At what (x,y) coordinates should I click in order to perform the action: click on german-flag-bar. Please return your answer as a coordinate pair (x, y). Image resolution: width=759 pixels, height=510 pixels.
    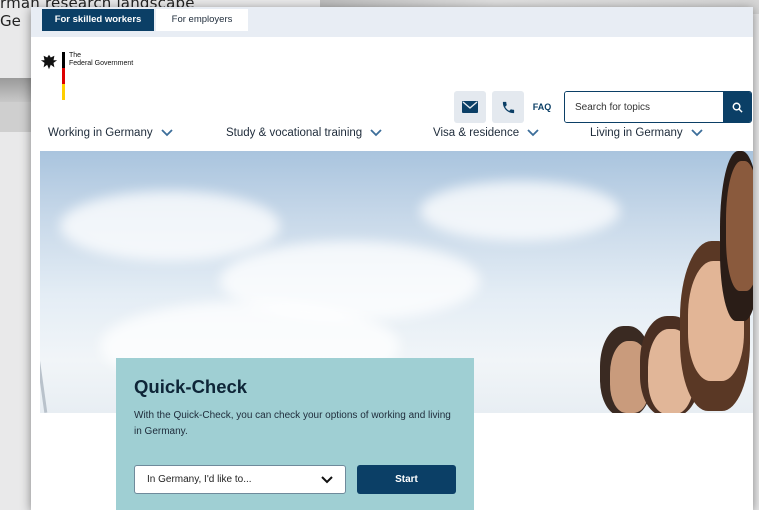
    Looking at the image, I should click on (63, 76).